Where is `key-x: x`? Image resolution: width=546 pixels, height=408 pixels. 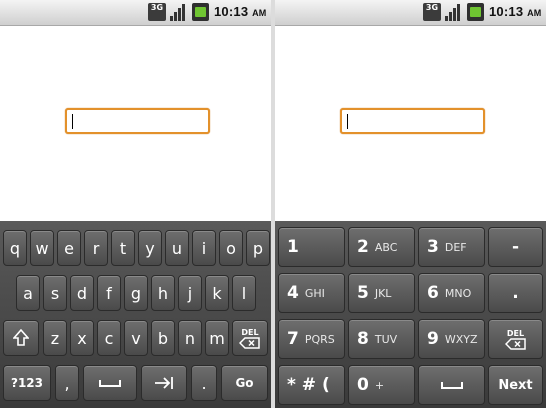 key-x: x is located at coordinates (82, 338).